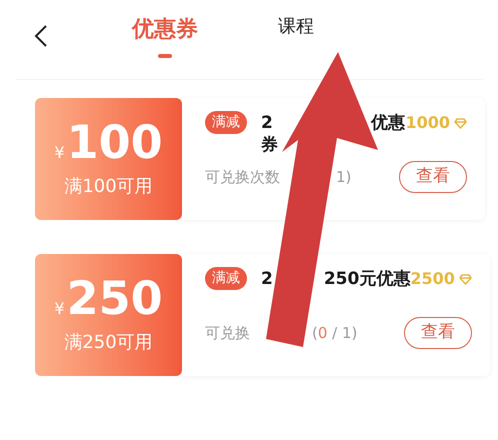  Describe the element at coordinates (242, 177) in the screenshot. I see `redeem-count: 可兑换次数` at that location.